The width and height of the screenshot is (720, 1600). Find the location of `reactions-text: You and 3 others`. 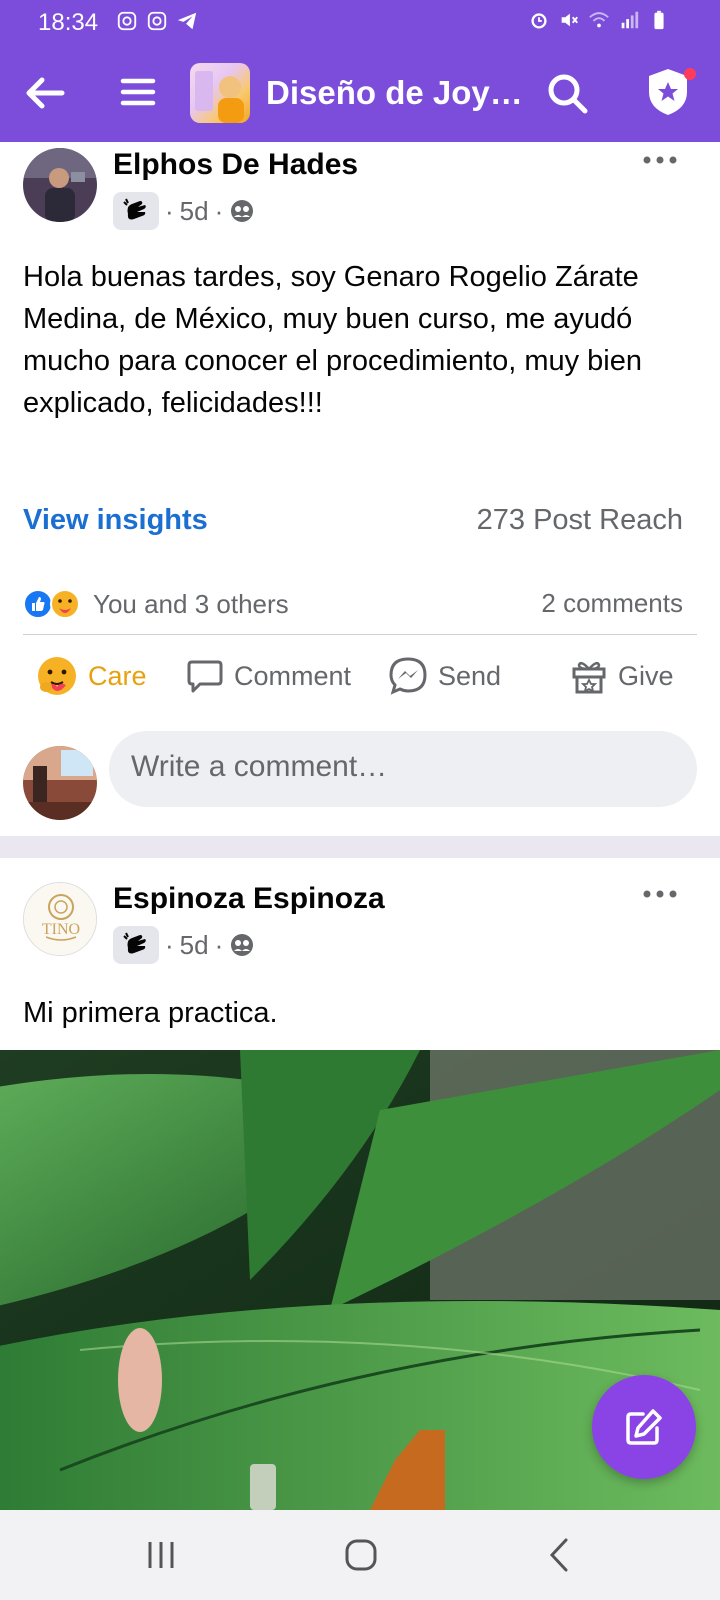

reactions-text: You and 3 others is located at coordinates (191, 603).